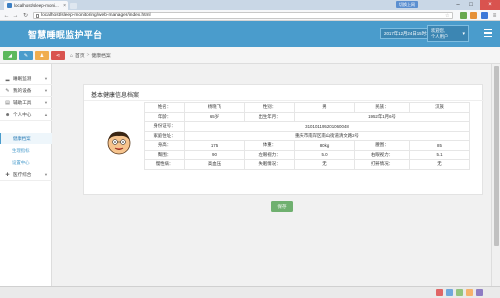 This screenshot has height=298, width=500. What do you see at coordinates (382, 164) in the screenshot?
I see `field-label: 打鼾情况：` at bounding box center [382, 164].